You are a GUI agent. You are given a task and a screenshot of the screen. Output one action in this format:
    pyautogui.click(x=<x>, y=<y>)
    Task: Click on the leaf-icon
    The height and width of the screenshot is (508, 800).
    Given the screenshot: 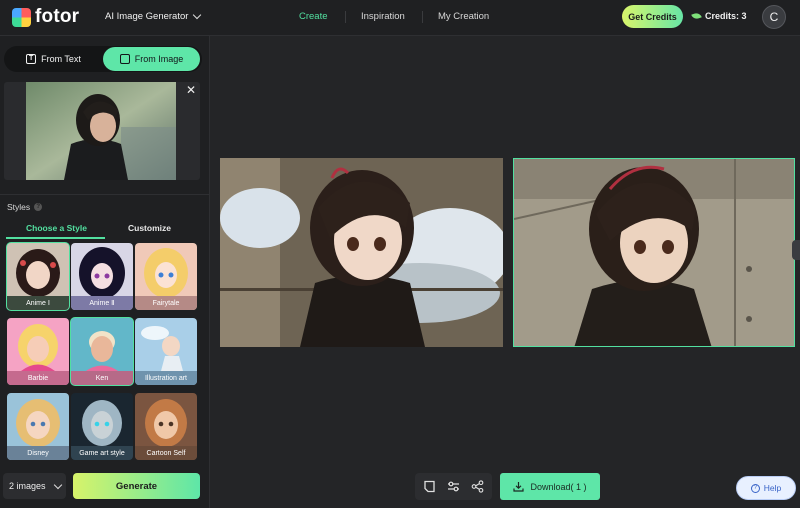 What is the action you would take?
    pyautogui.click(x=696, y=16)
    